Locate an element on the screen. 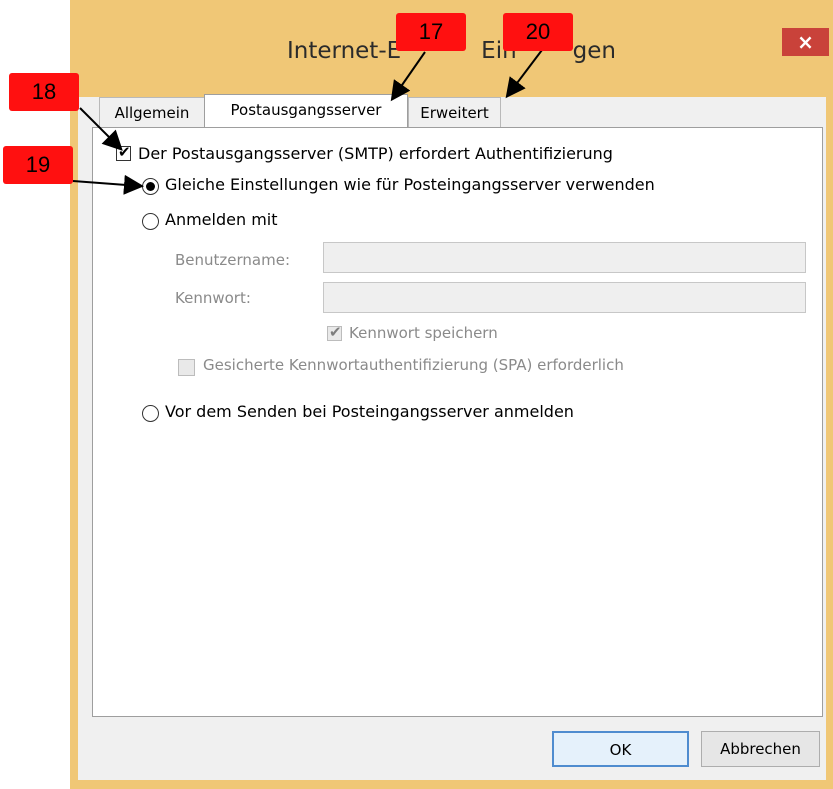  badge-17: 17 is located at coordinates (431, 32).